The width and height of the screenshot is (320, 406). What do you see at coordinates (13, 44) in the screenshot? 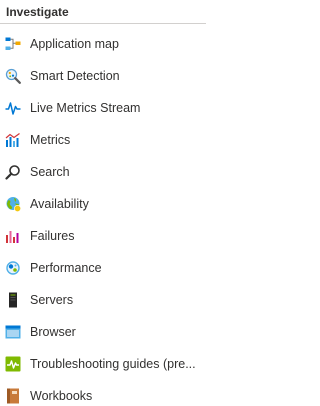
I see `application-map-icon` at bounding box center [13, 44].